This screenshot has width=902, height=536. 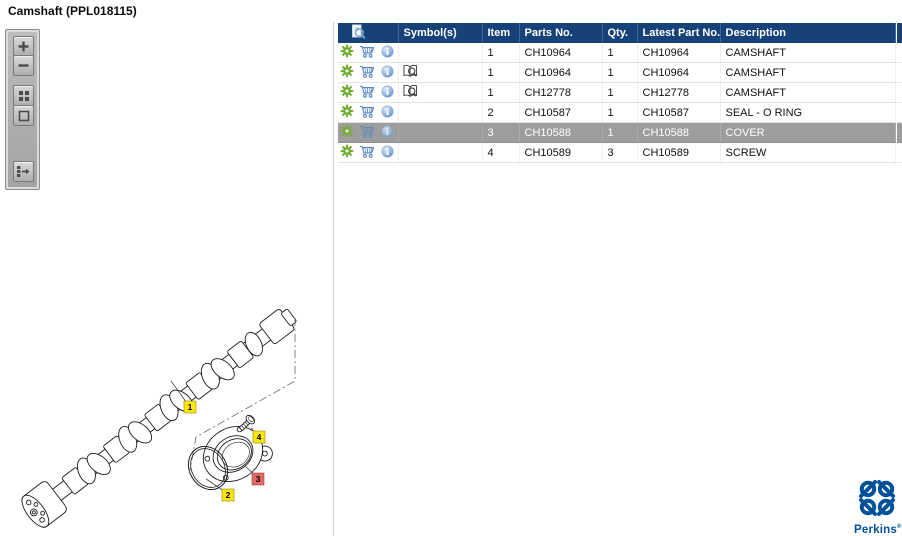 I want to click on callout-1-label: 1, so click(x=190, y=407).